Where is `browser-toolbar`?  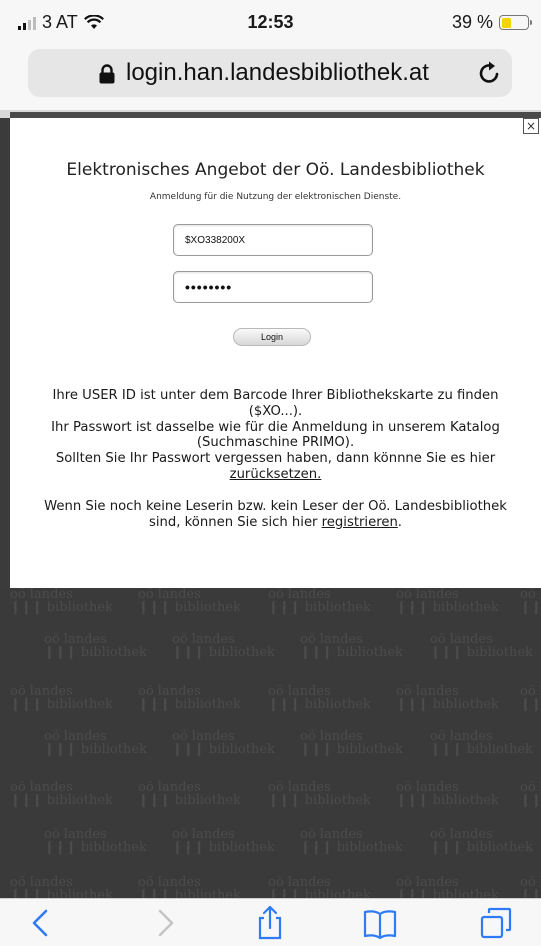
browser-toolbar is located at coordinates (270, 922).